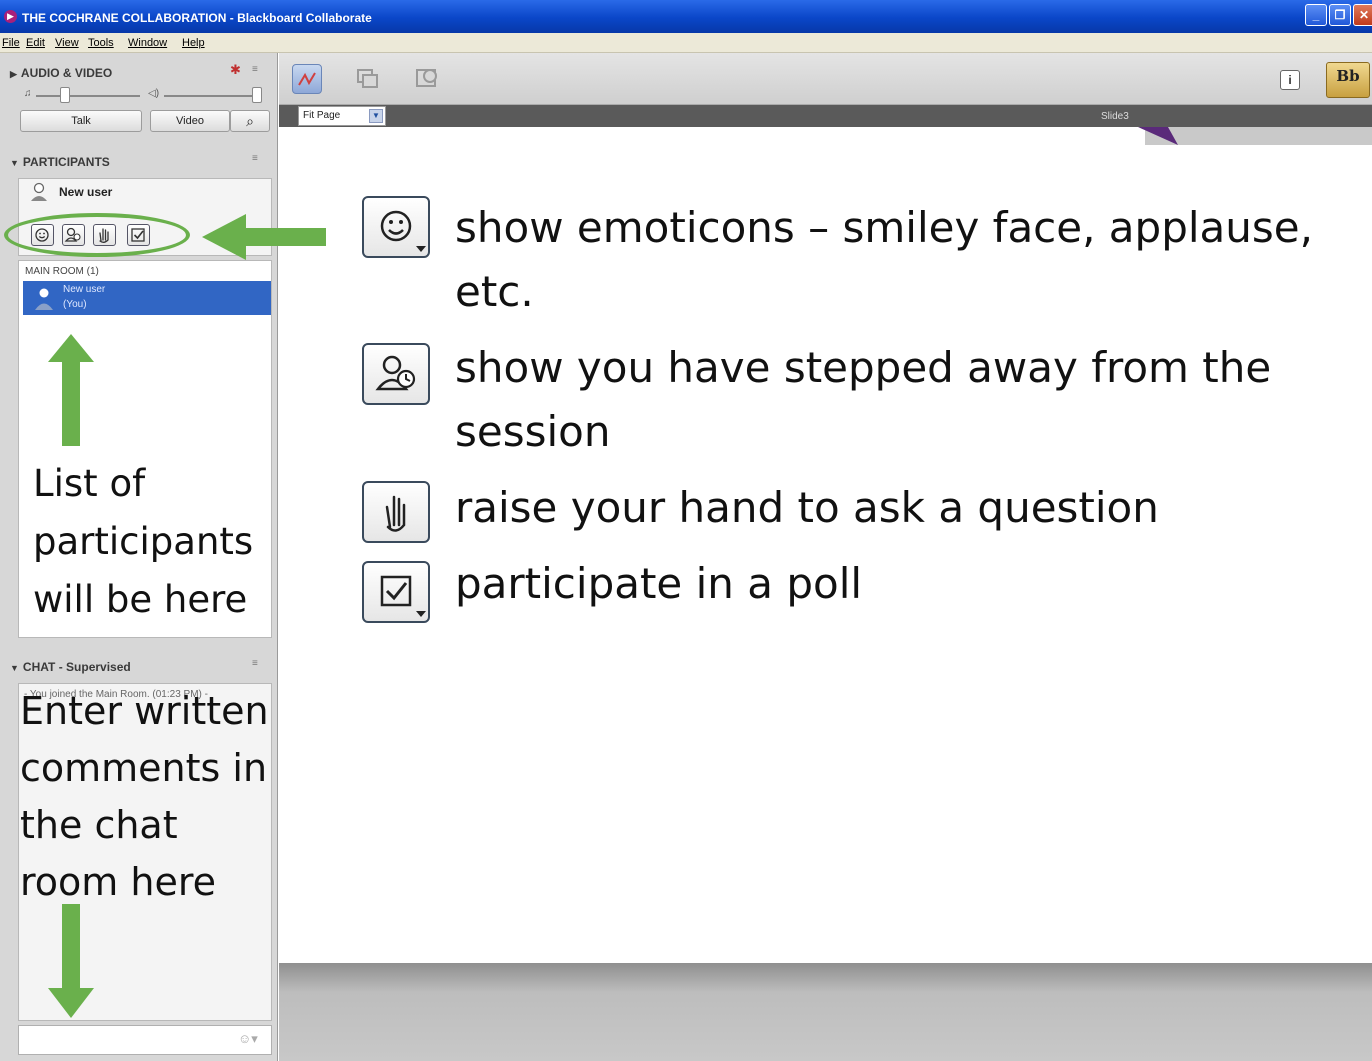 Image resolution: width=1372 pixels, height=1061 pixels. I want to click on menu-bar: File Edit View Tools Window Help, so click(686, 43).